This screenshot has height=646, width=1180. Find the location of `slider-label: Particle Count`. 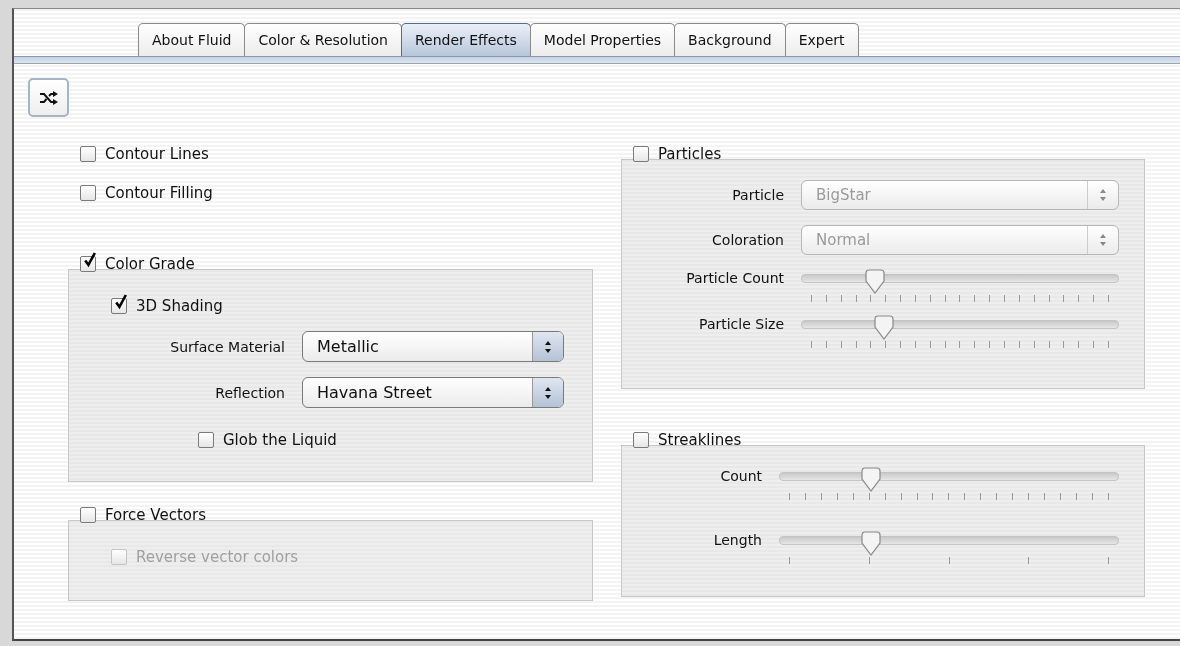

slider-label: Particle Count is located at coordinates (734, 278).